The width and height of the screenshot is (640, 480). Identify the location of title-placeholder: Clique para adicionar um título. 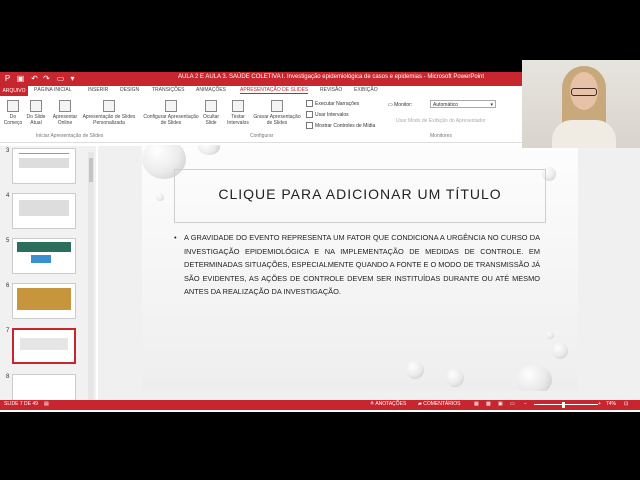
(360, 196).